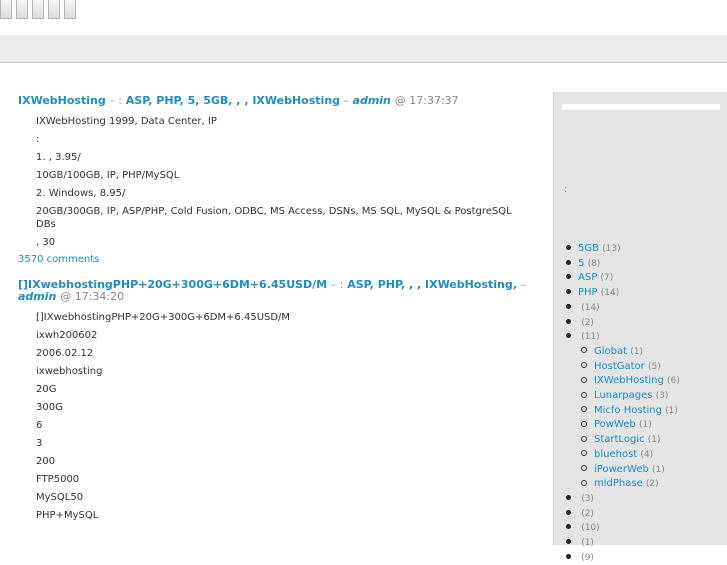 The image size is (727, 565). I want to click on sidebar-subcategory-item: IXWebHosting (6), so click(622, 381).